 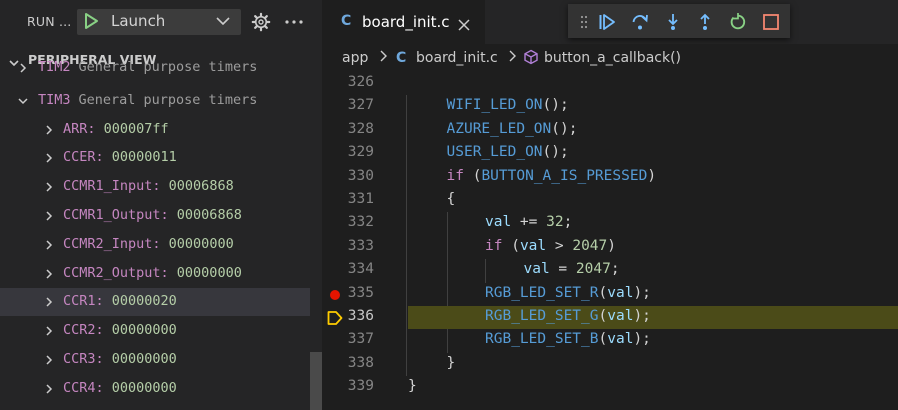 I want to click on close-icon, so click(x=464, y=25).